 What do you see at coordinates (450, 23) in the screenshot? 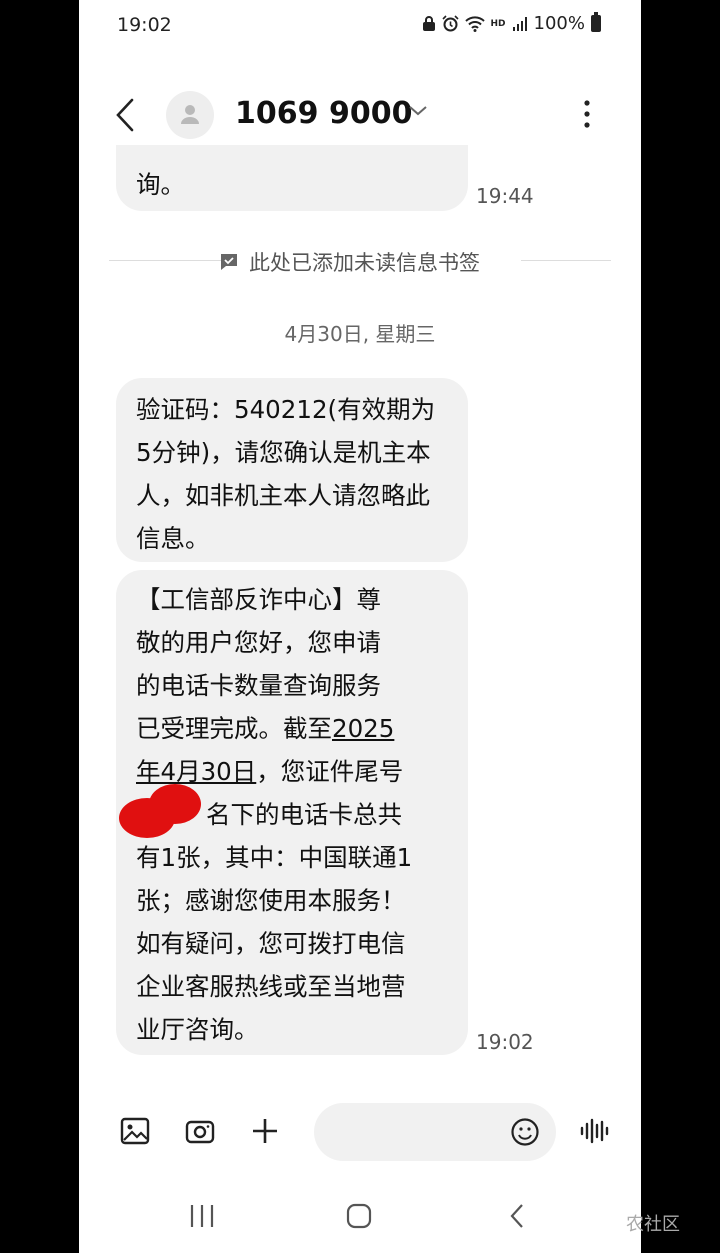
I see `alarm-icon` at bounding box center [450, 23].